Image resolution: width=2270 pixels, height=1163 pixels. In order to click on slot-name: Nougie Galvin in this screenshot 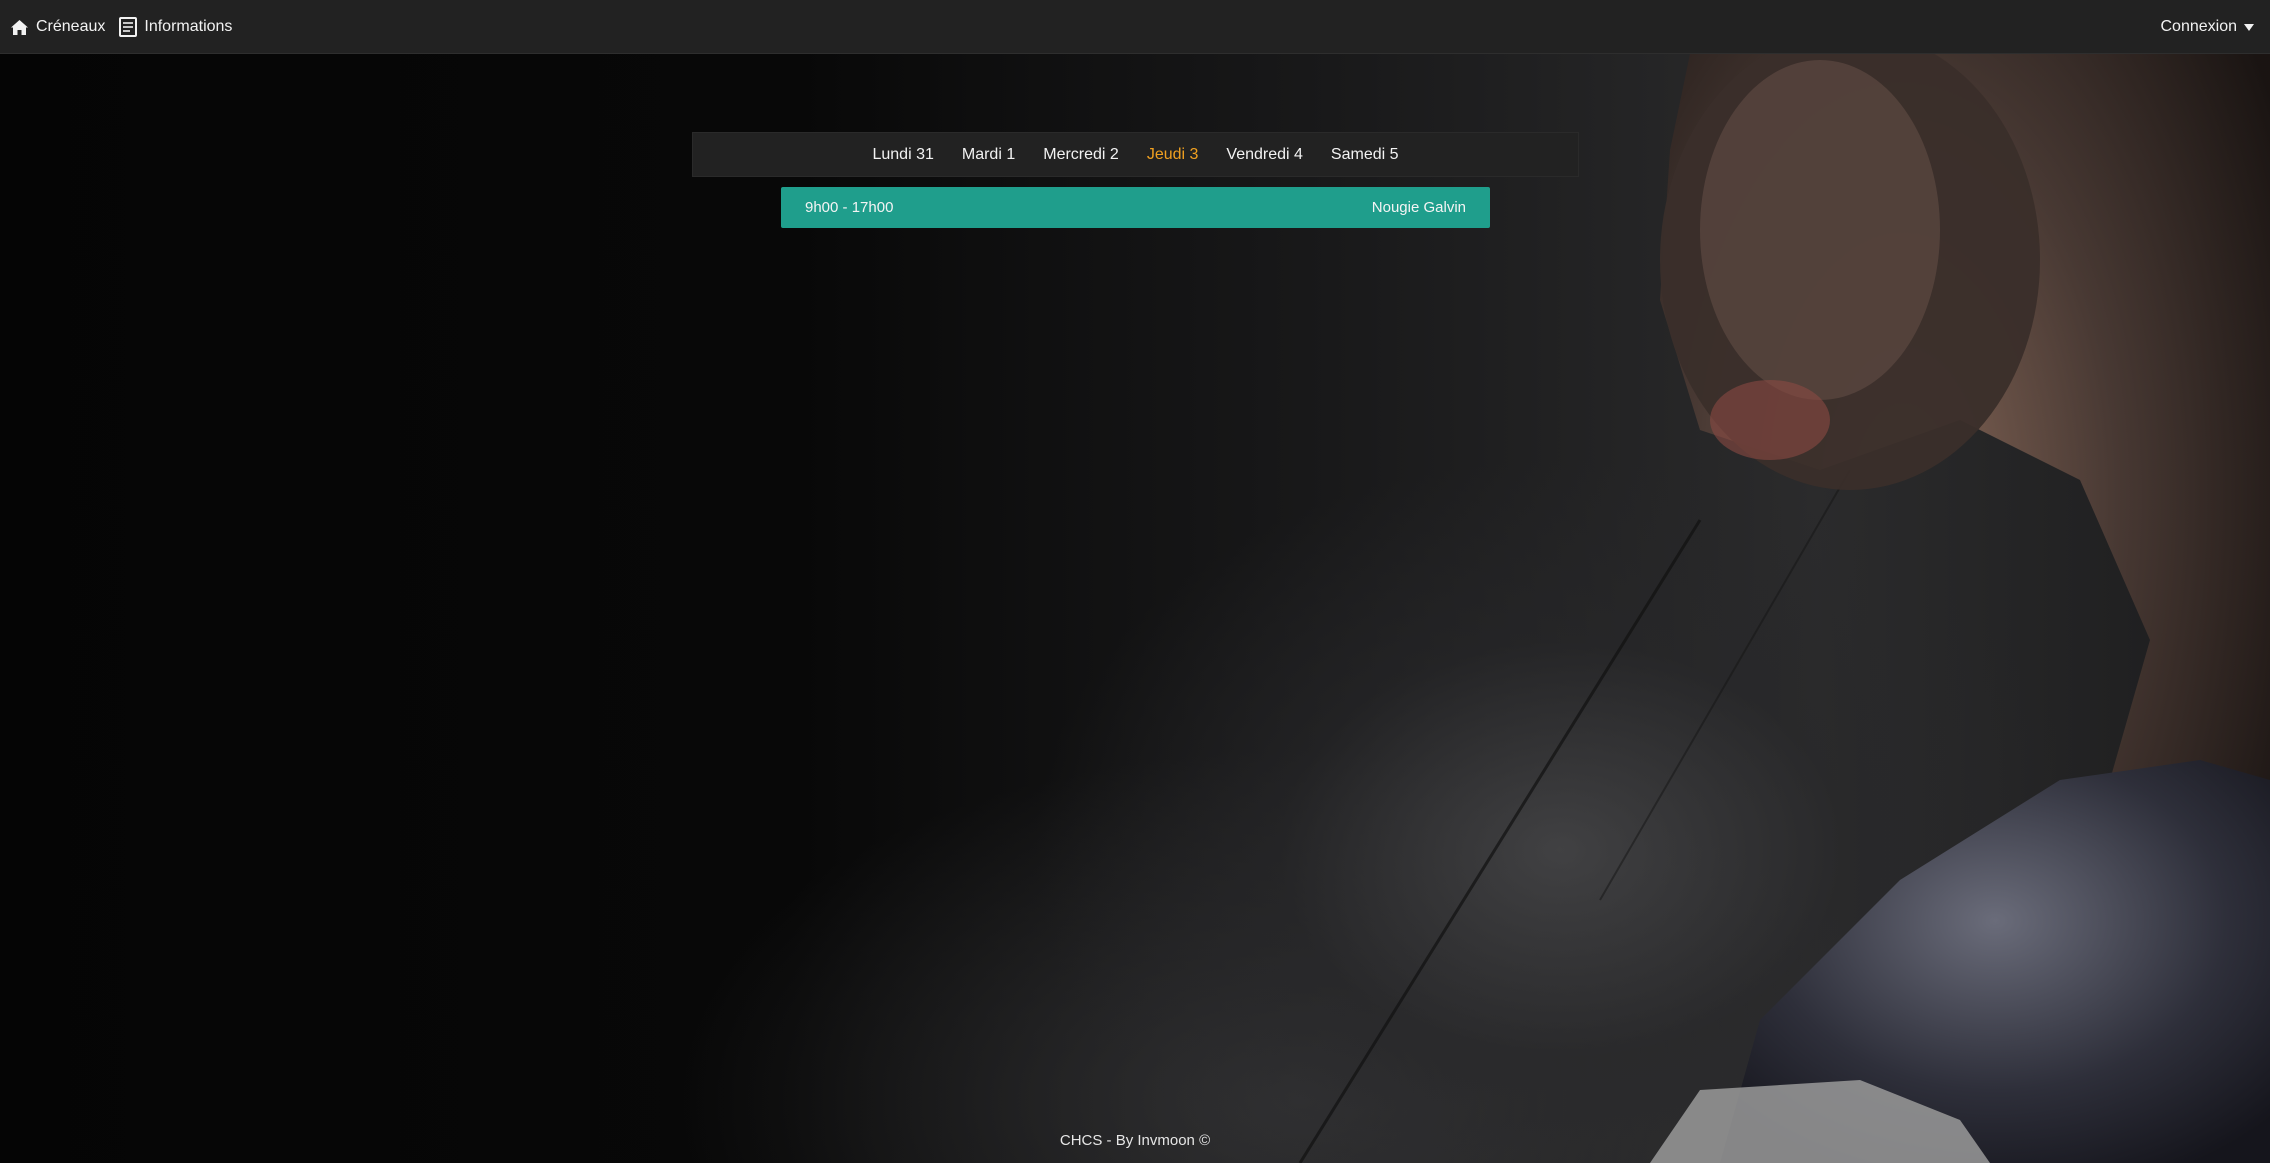, I will do `click(1418, 207)`.